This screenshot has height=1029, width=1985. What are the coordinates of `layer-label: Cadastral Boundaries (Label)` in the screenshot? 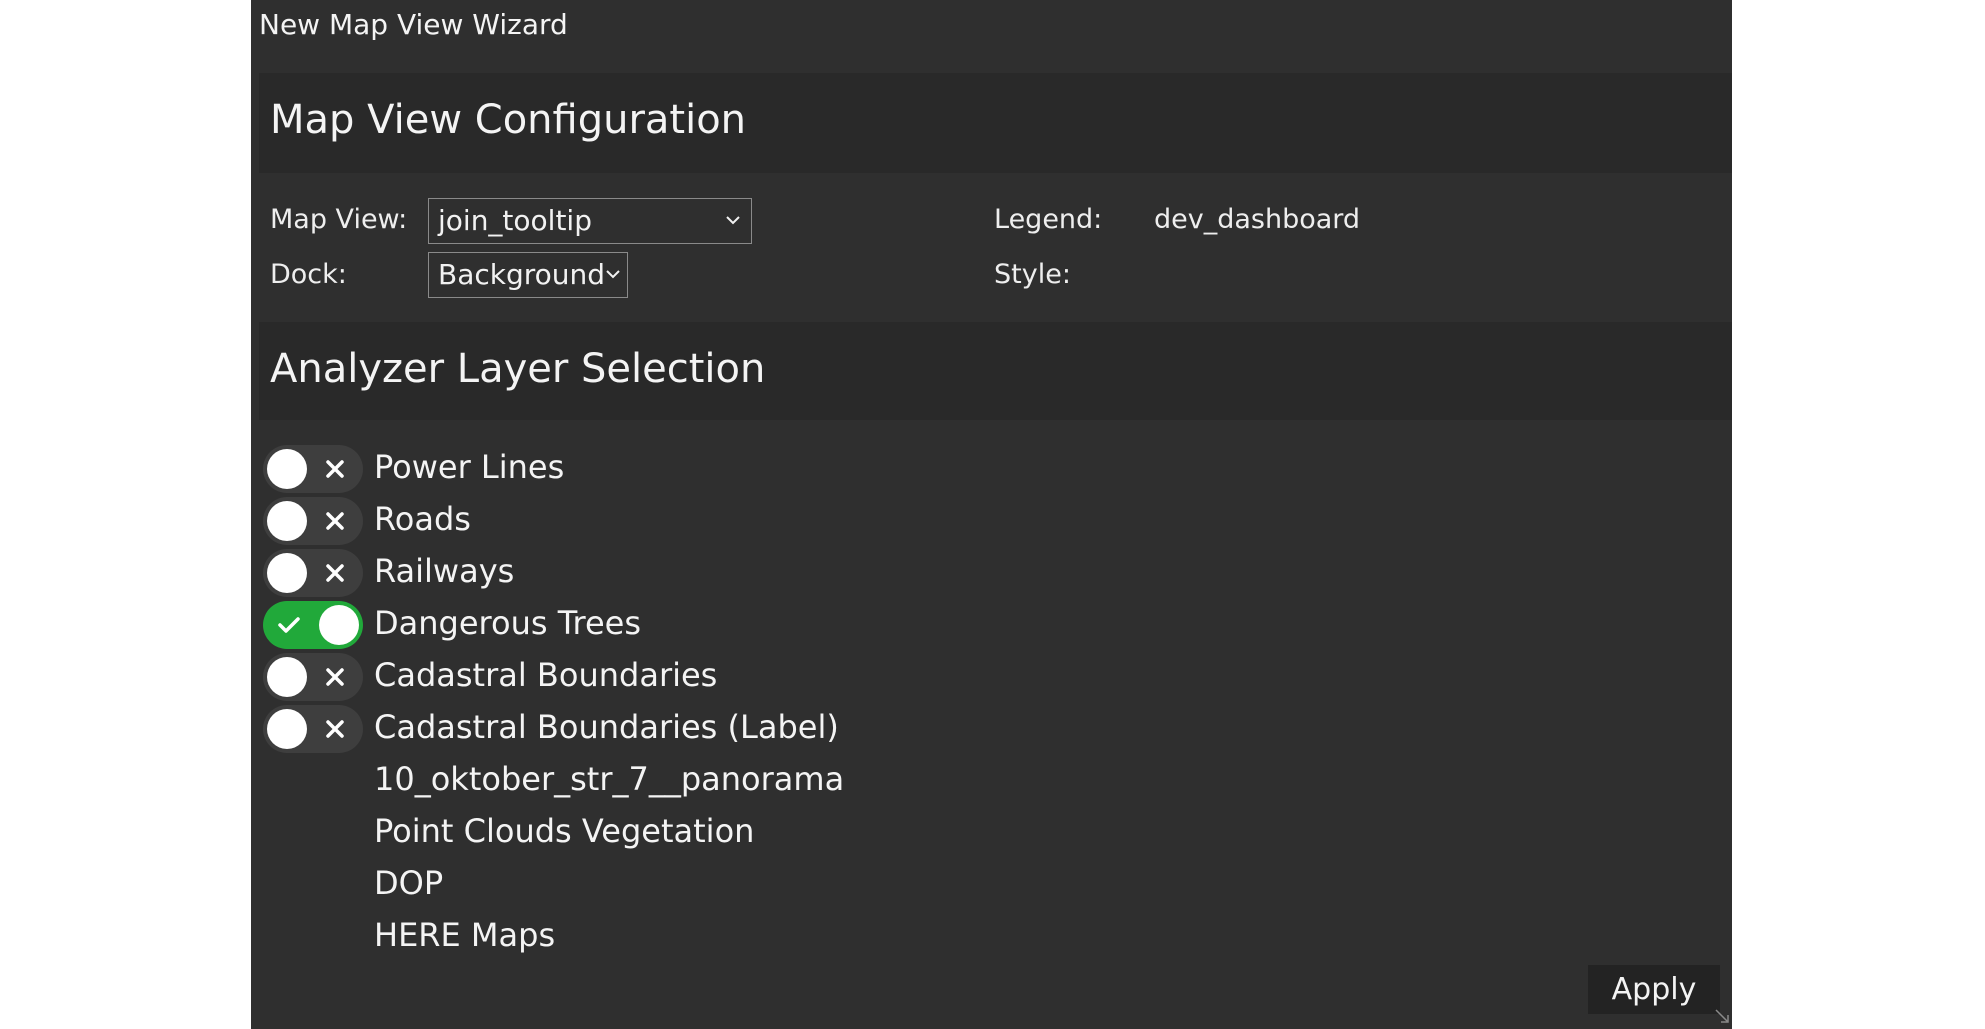 It's located at (606, 727).